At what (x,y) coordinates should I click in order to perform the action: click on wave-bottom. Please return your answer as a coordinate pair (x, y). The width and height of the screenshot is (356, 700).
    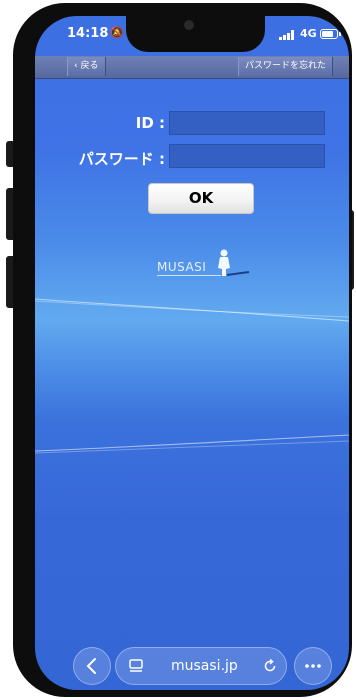
    Looking at the image, I should click on (192, 444).